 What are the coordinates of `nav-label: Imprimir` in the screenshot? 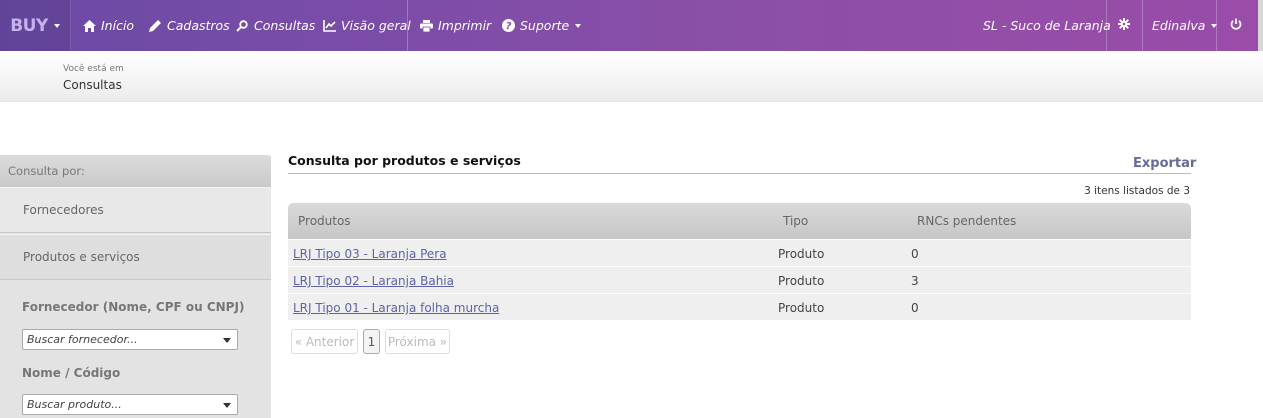 It's located at (465, 25).